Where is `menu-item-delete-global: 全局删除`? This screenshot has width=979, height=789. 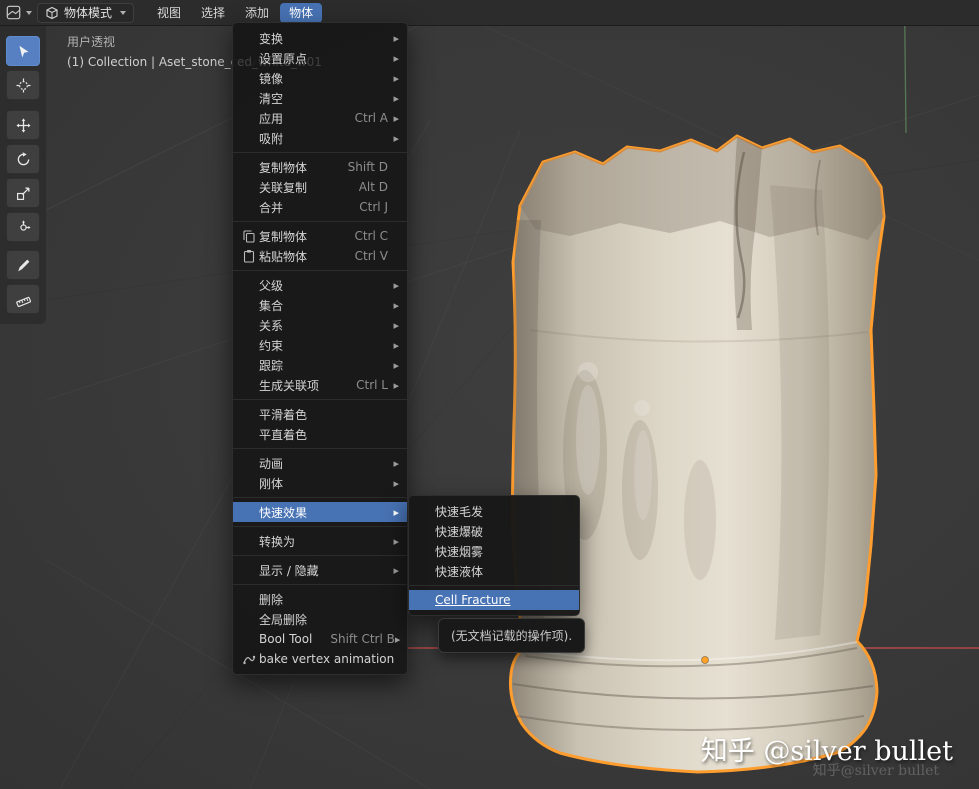 menu-item-delete-global: 全局删除 is located at coordinates (320, 619).